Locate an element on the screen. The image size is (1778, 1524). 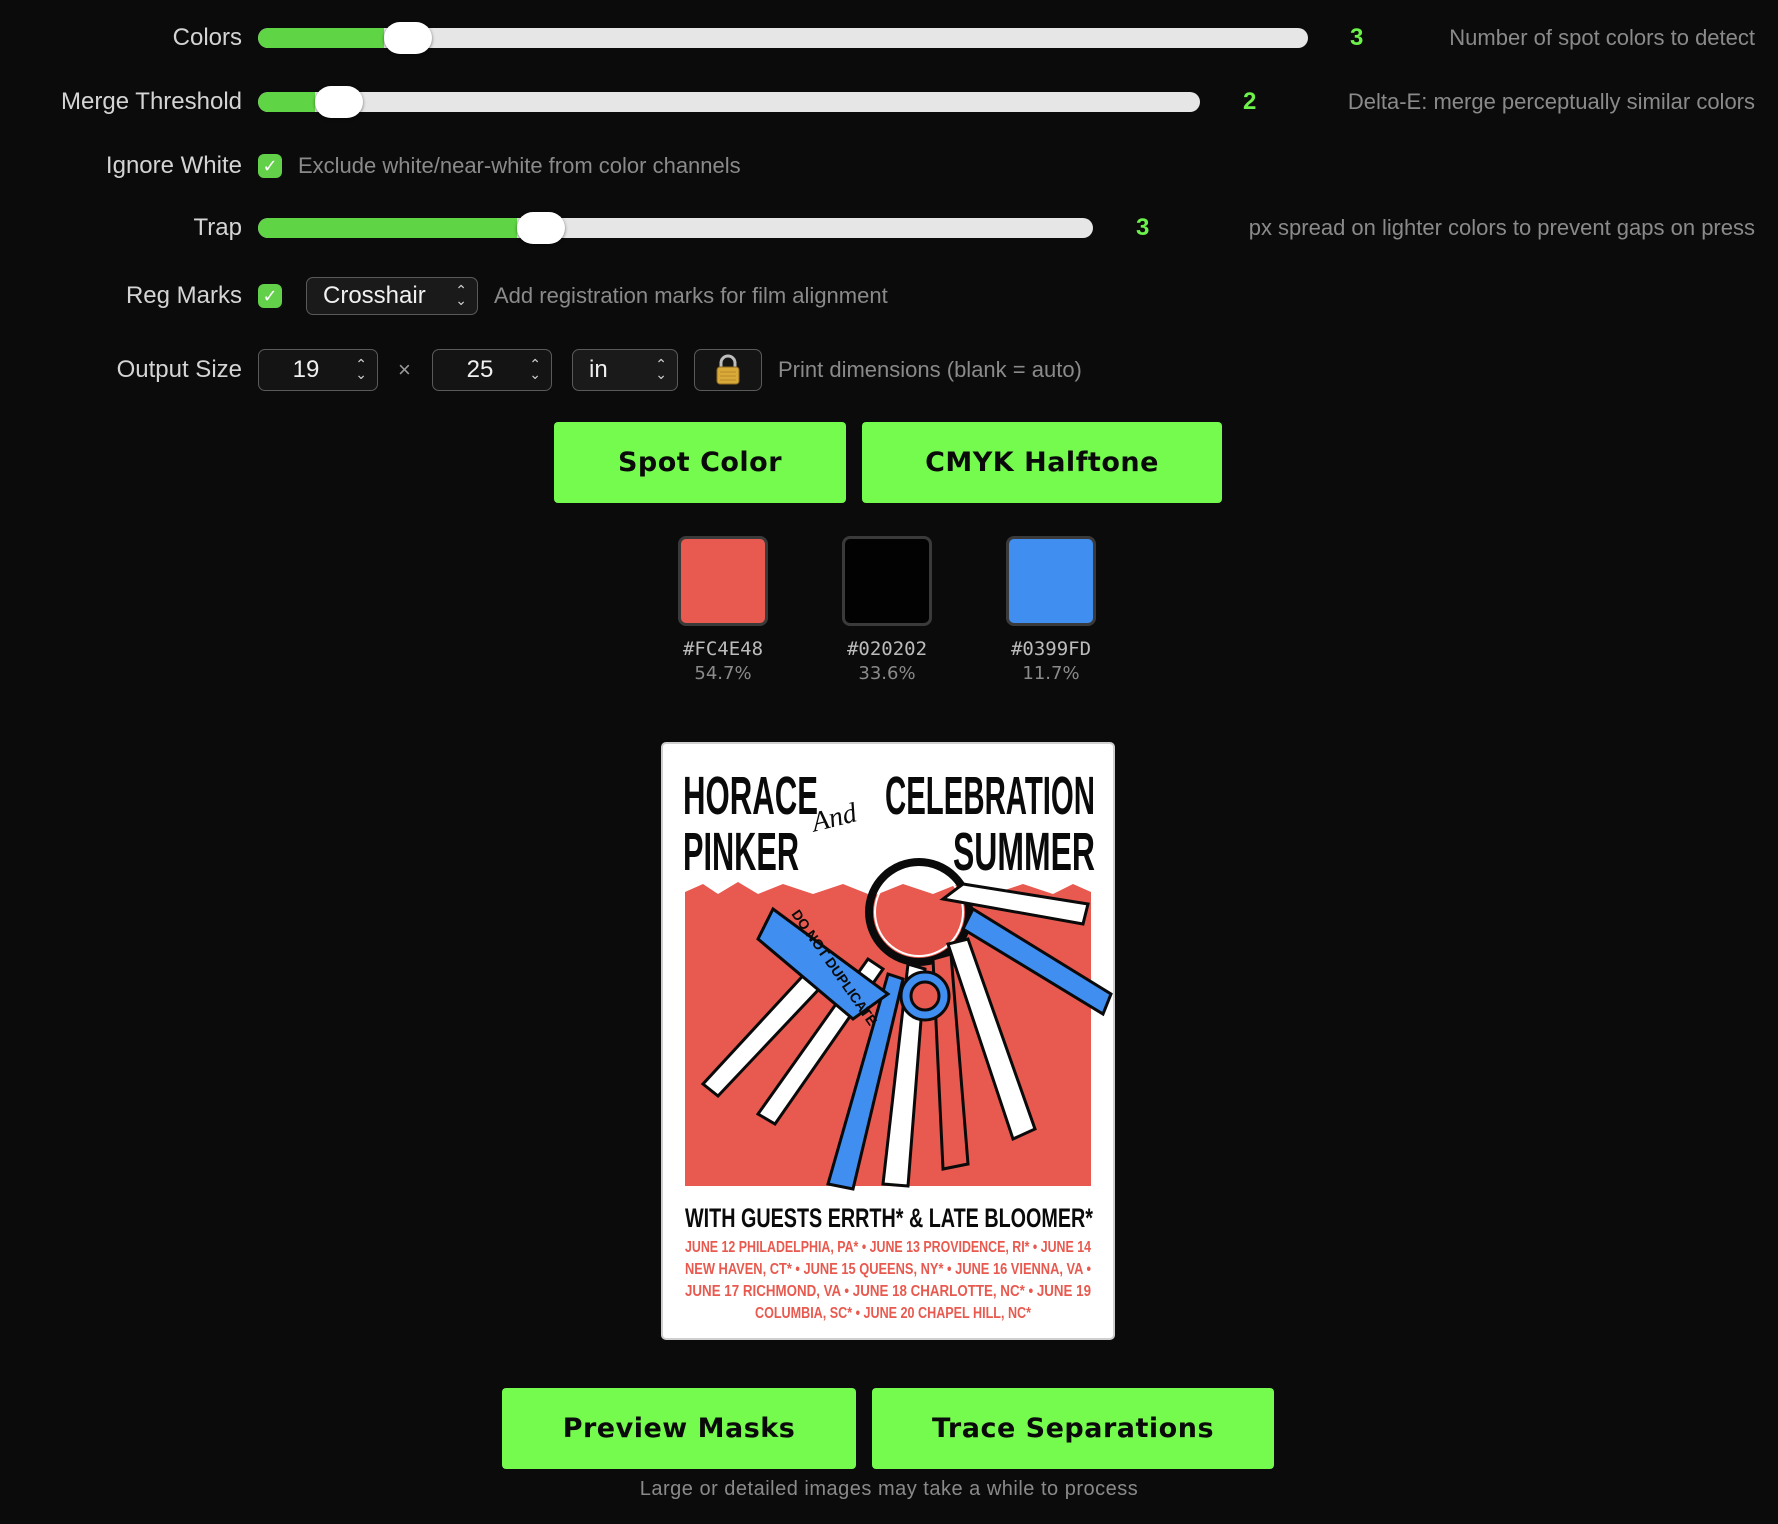
poster-title-left-2: PINKER is located at coordinates (741, 852).